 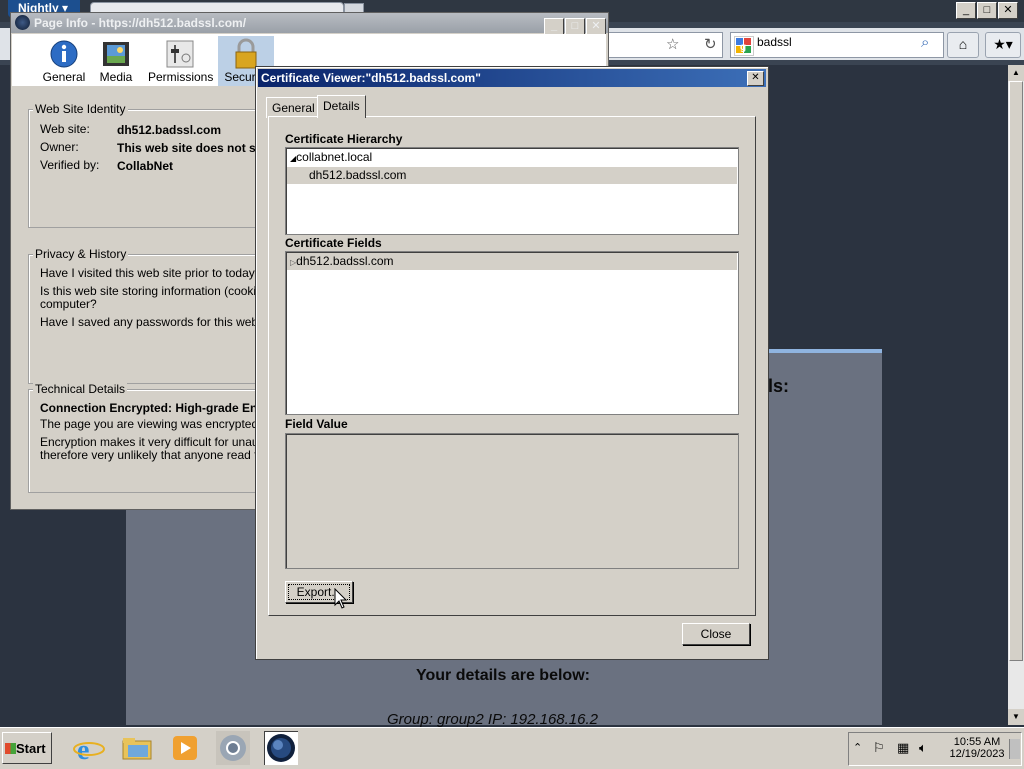 What do you see at coordinates (512, 261) in the screenshot?
I see `field-item-dh512: ▷dh512.badssl.com` at bounding box center [512, 261].